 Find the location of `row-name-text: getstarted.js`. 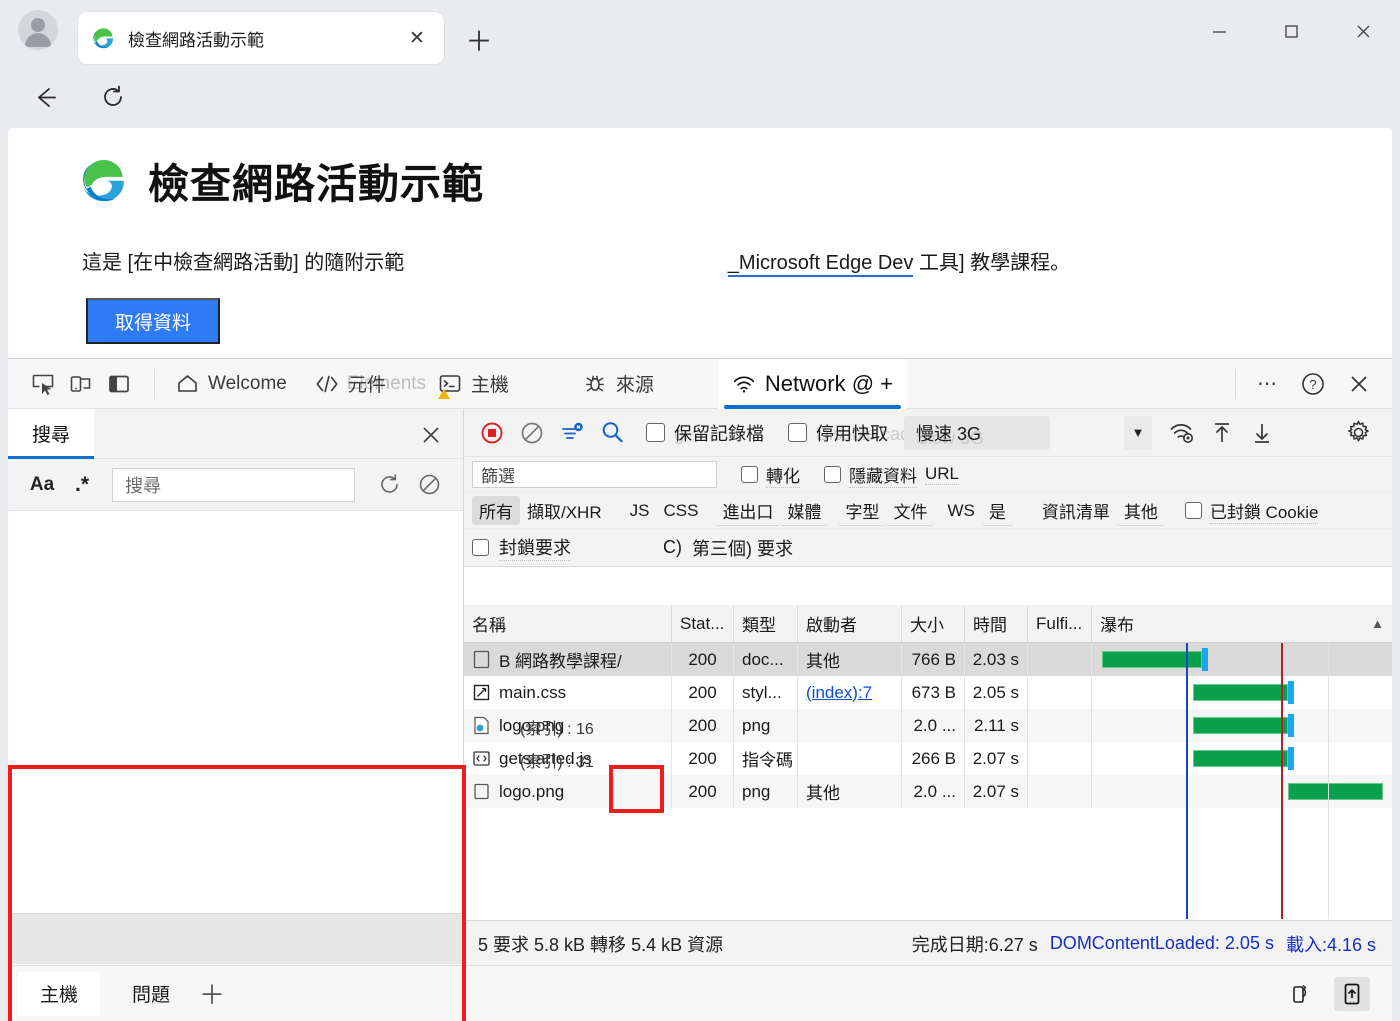

row-name-text: getstarted.js is located at coordinates (545, 758).